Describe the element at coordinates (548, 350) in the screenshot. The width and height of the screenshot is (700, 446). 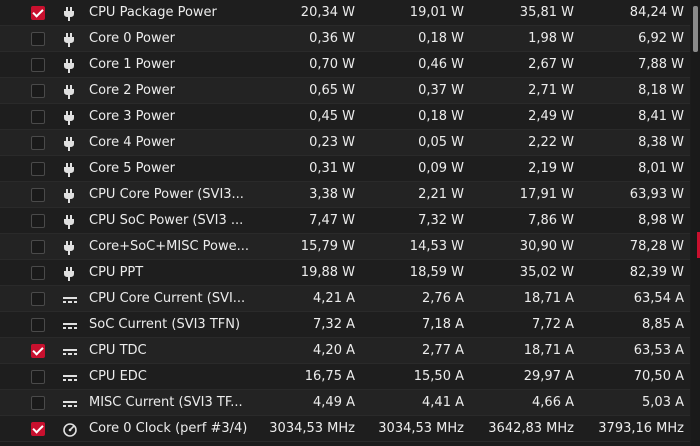
I see `average-value: 18,71 A` at that location.